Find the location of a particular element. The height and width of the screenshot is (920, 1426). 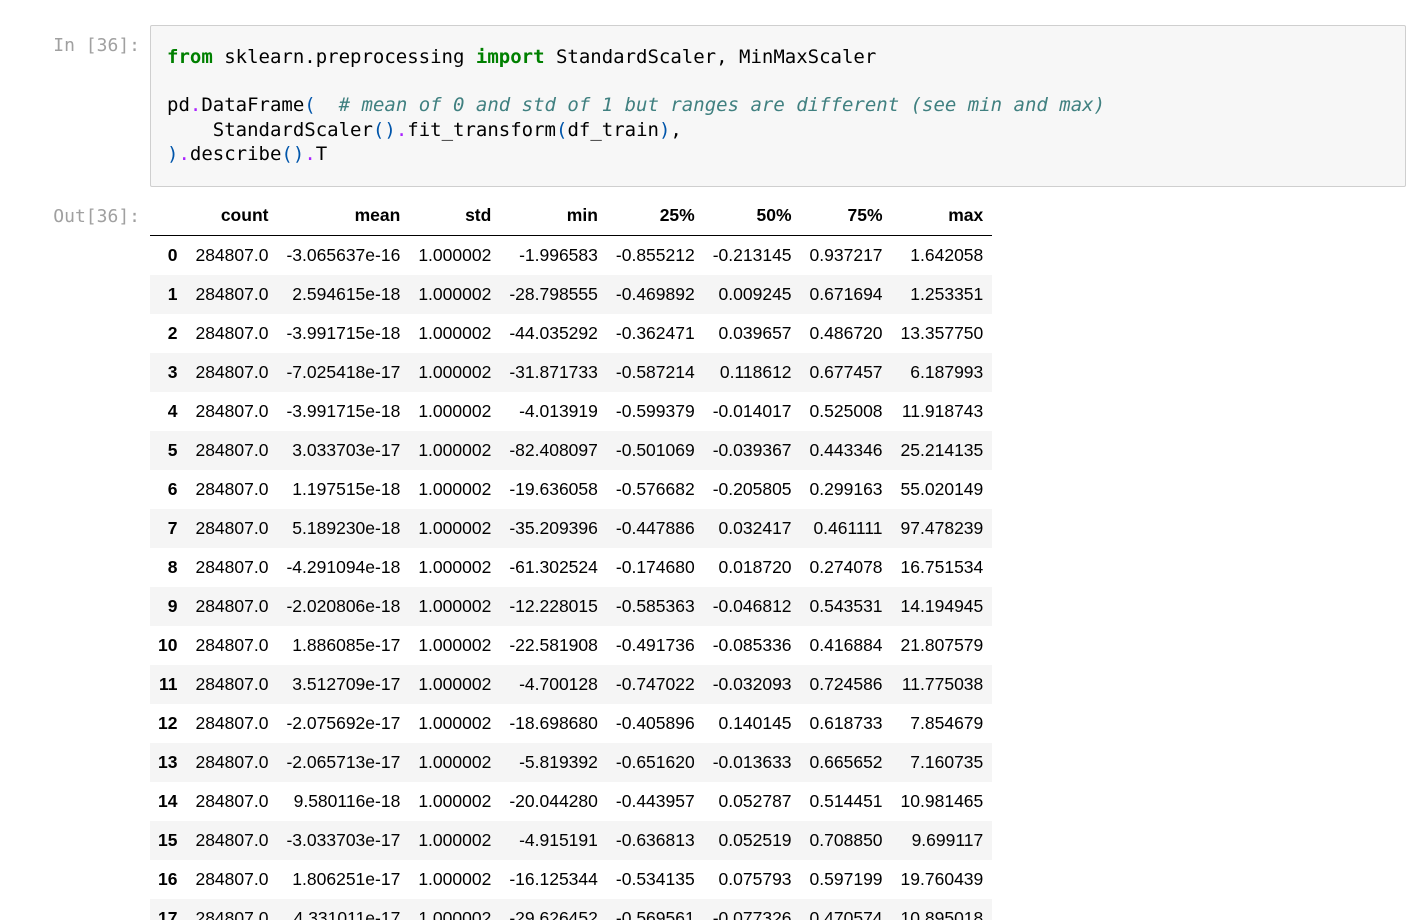

table-cell: -0.599379 is located at coordinates (655, 411).